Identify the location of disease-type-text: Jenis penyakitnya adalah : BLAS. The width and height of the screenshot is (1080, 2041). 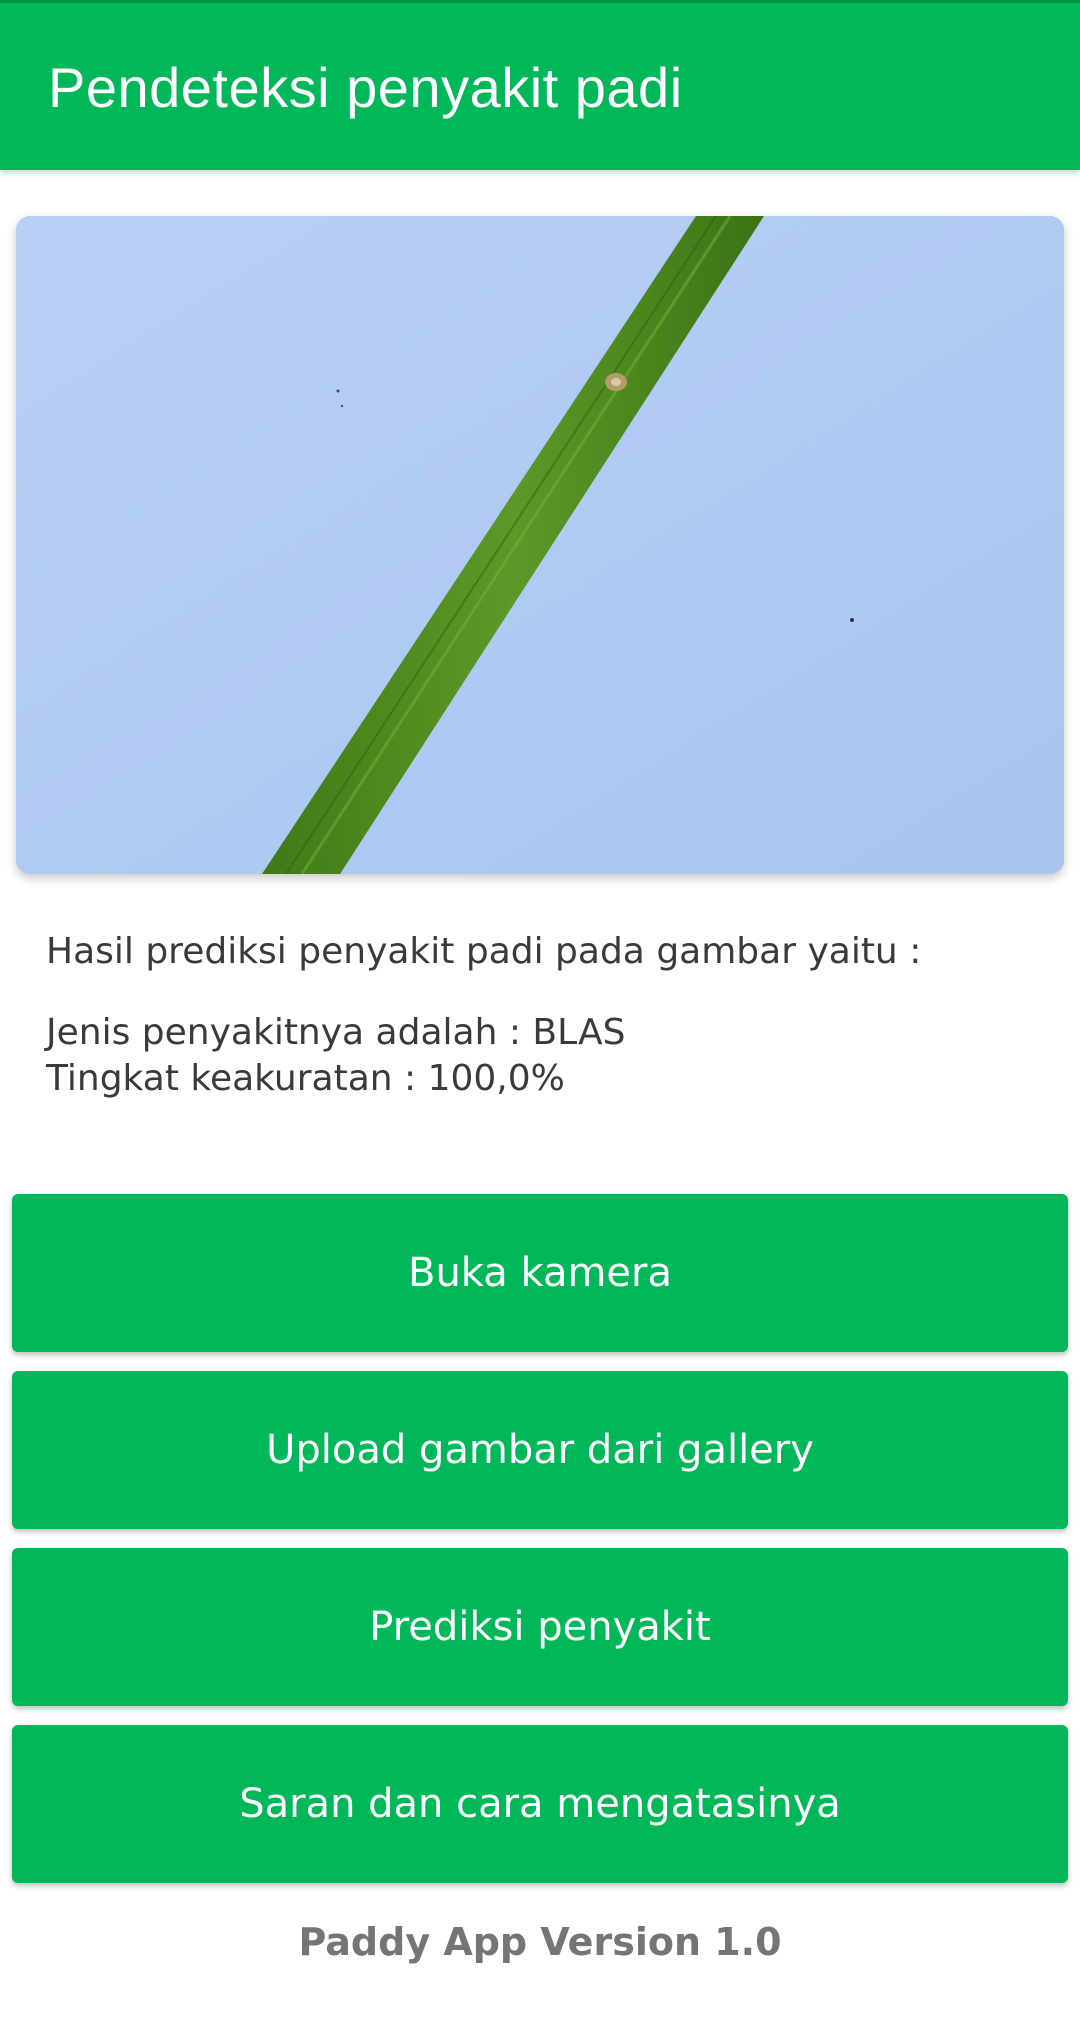
(336, 1032).